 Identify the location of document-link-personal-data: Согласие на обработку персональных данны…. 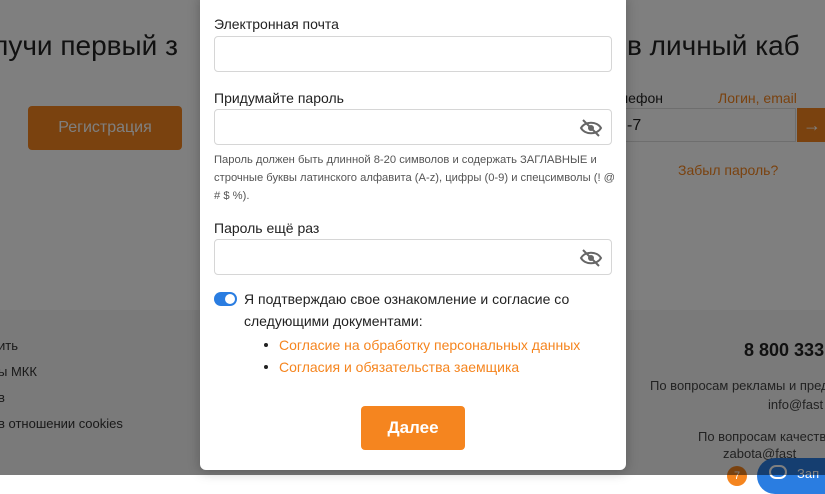
(422, 345).